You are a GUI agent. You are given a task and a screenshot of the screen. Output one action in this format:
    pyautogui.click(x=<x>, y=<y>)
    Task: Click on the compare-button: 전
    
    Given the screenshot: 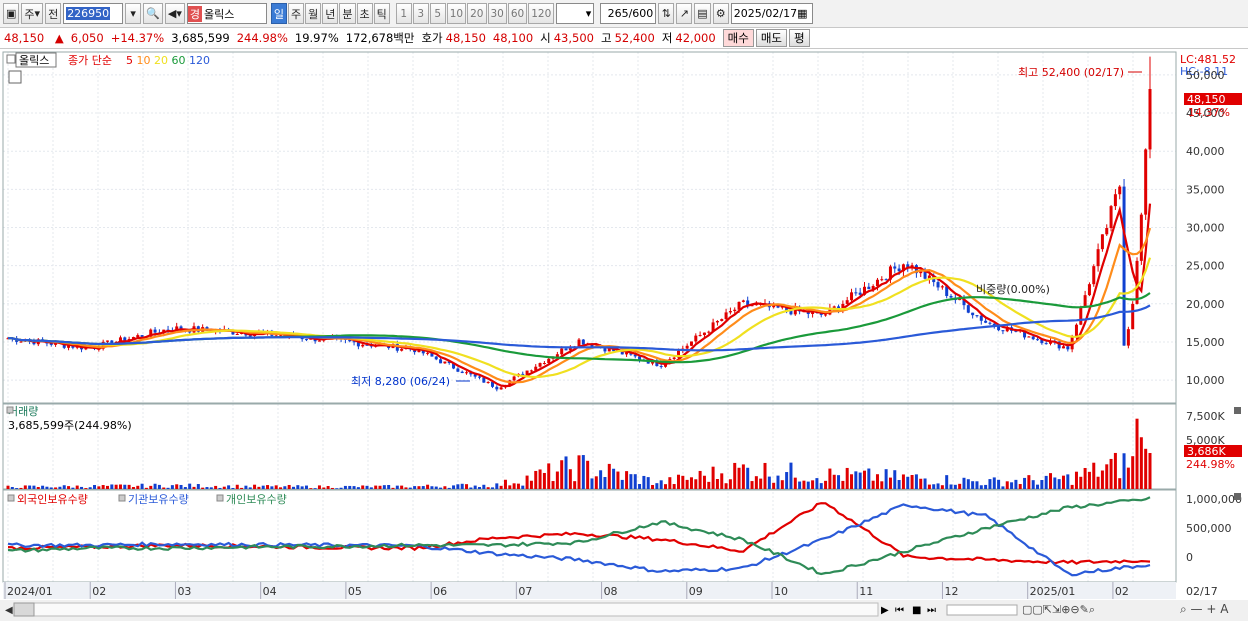 What is the action you would take?
    pyautogui.click(x=53, y=13)
    